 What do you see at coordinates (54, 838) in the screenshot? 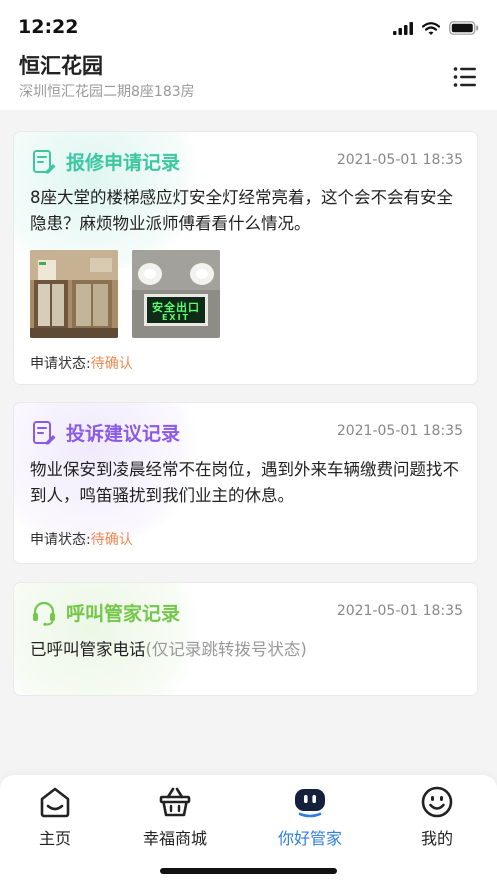
I see `tab-label: 主页` at bounding box center [54, 838].